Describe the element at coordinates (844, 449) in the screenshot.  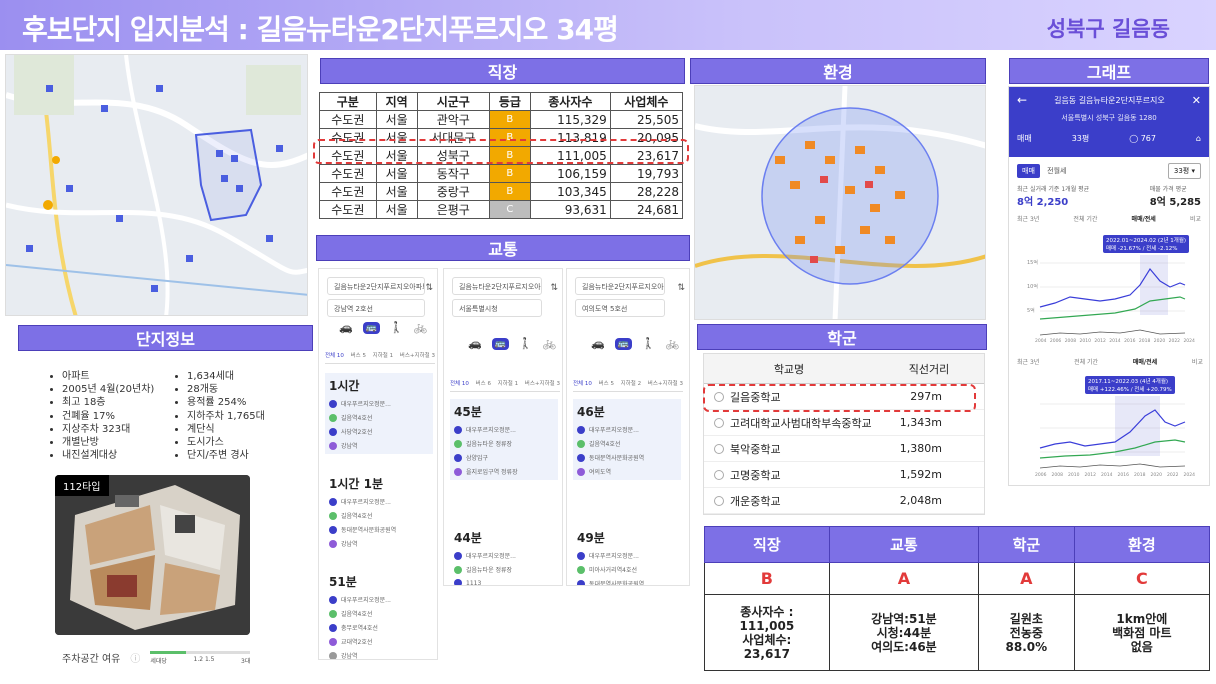
I see `school-row: 북악중학교 1,380m` at that location.